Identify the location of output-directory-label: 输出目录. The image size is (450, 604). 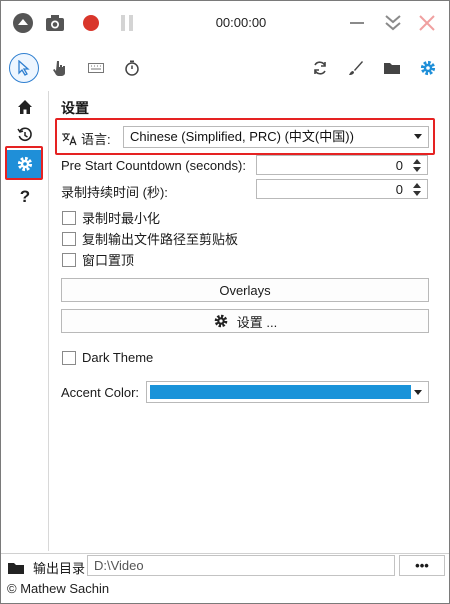
(46, 567).